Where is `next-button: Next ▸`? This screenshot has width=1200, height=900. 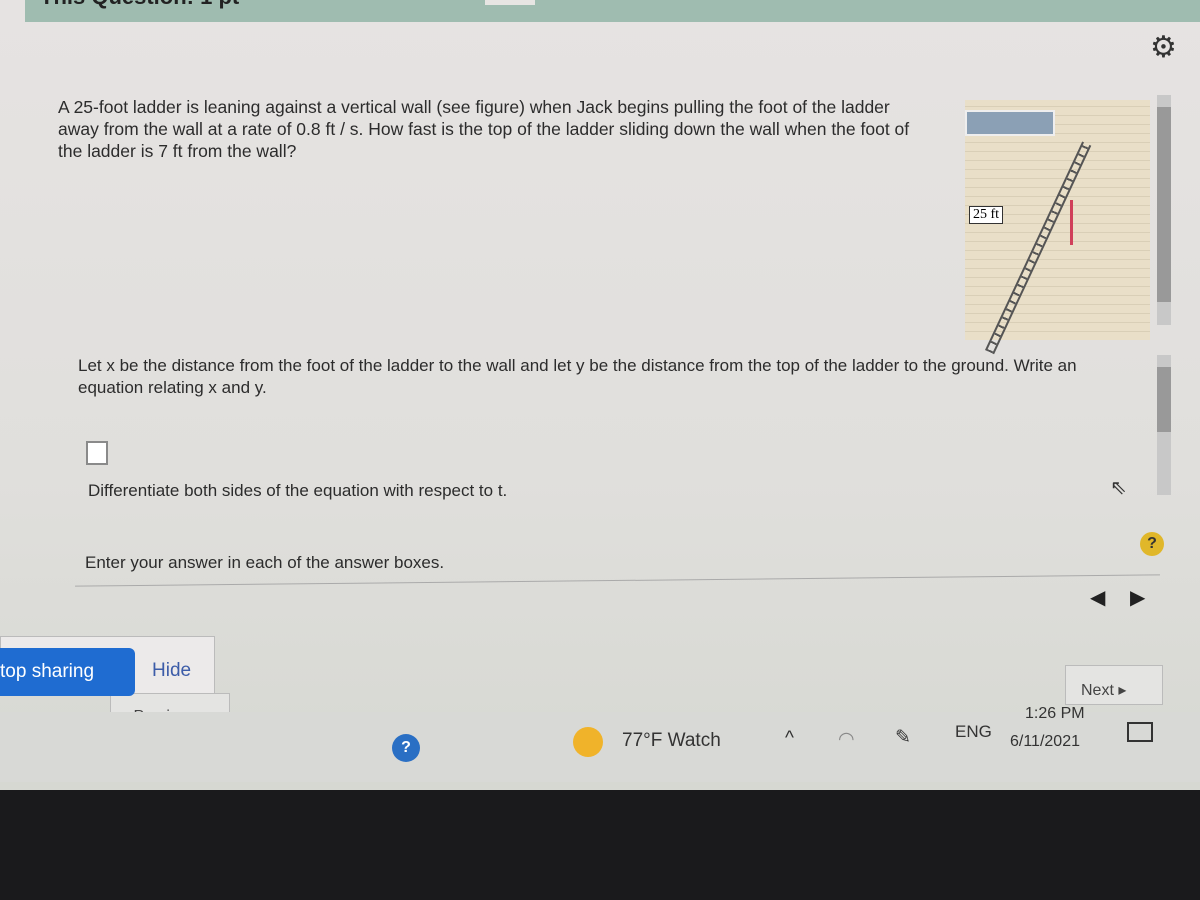 next-button: Next ▸ is located at coordinates (1114, 685).